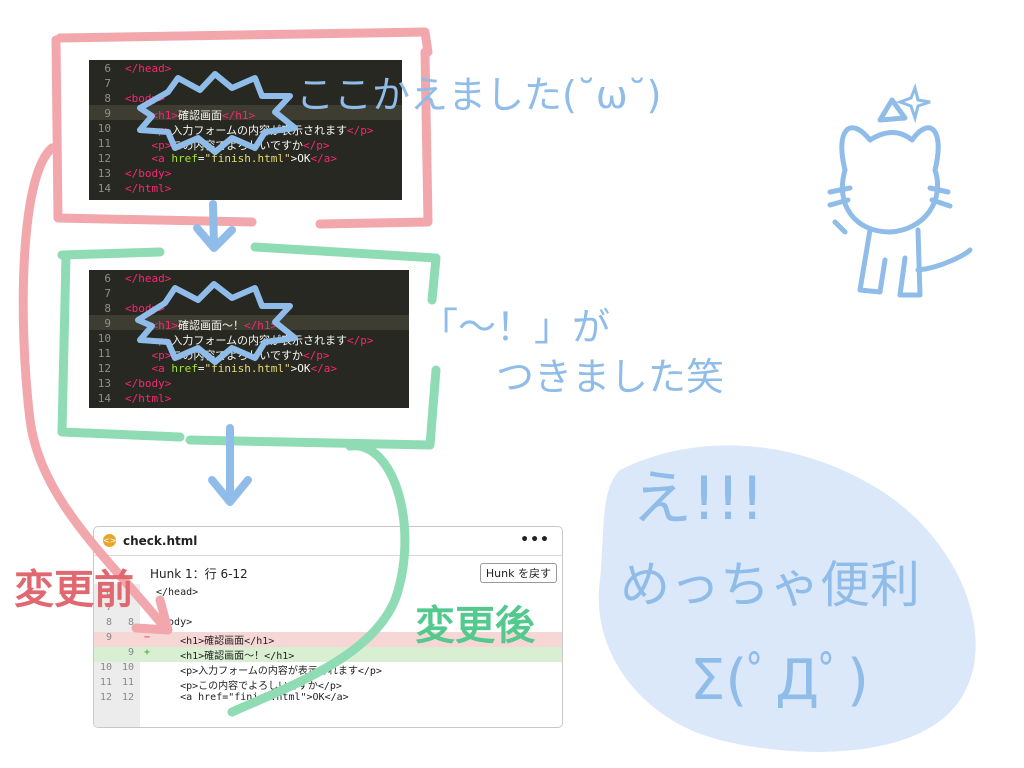 Image resolution: width=1024 pixels, height=768 pixels. Describe the element at coordinates (215, 641) in the screenshot. I see `diff-text: <h1>確認画面</h1>` at that location.